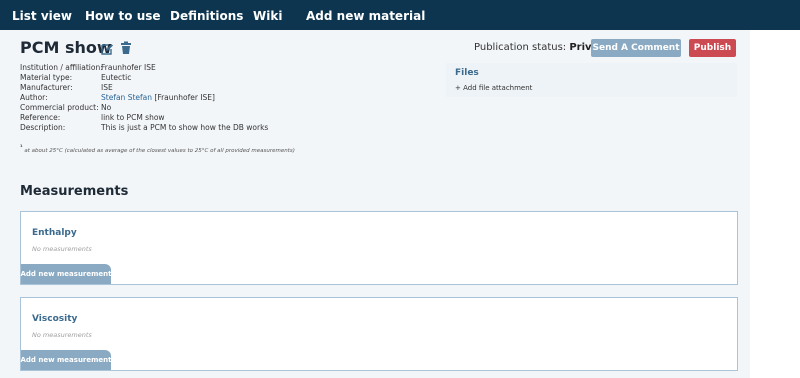  Describe the element at coordinates (55, 319) in the screenshot. I see `measurement-card-title: Viscosity` at that location.